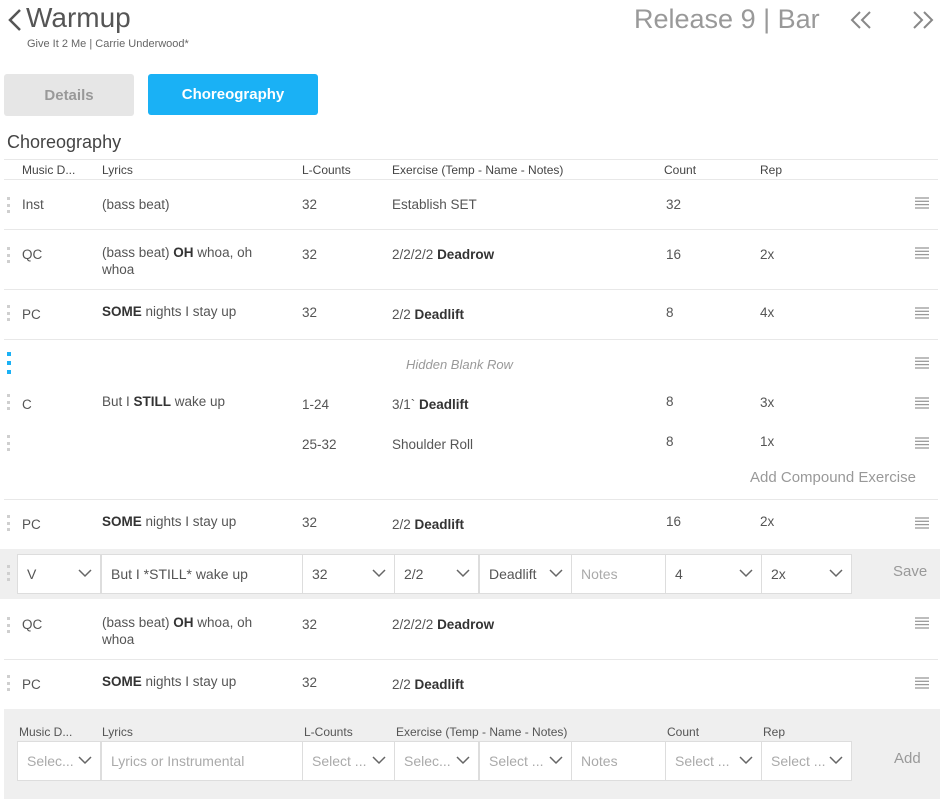  What do you see at coordinates (767, 441) in the screenshot?
I see `rep-cell: 1x` at bounding box center [767, 441].